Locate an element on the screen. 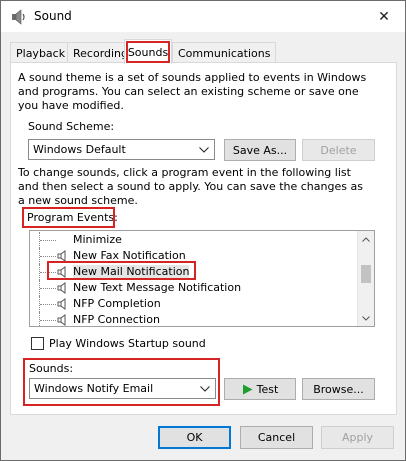  tab-sounds: Sounds is located at coordinates (148, 51).